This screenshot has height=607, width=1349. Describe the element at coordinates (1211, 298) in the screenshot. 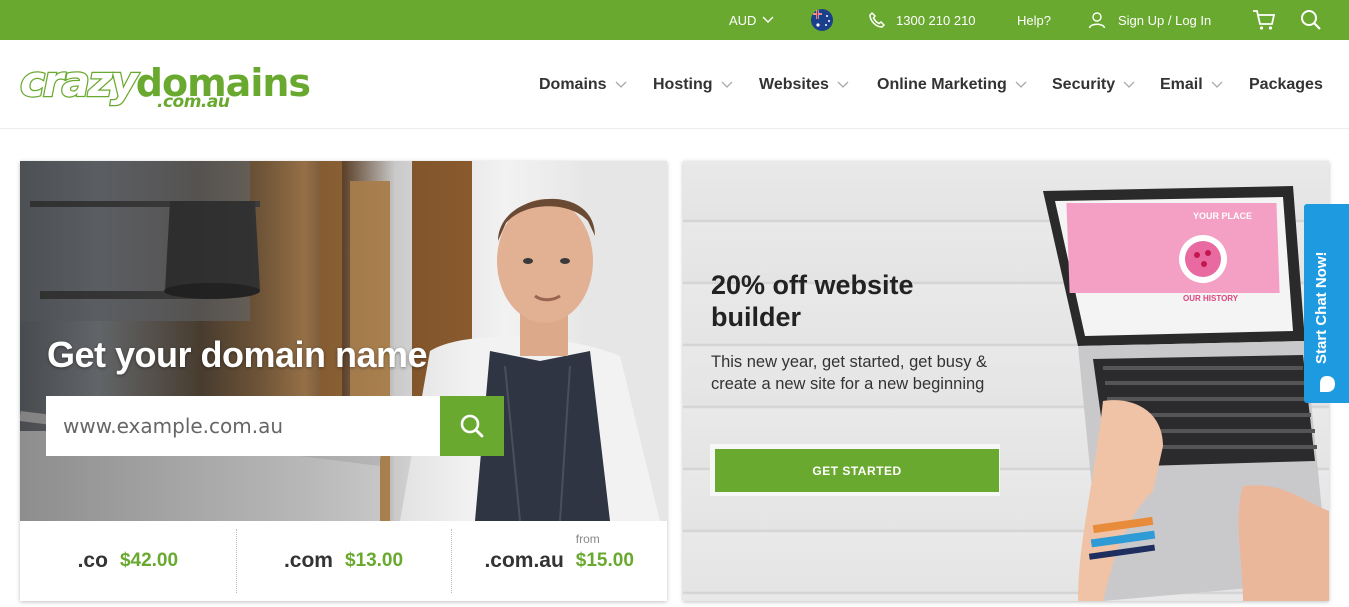

I see `screen-subheading: OUR HISTORY` at that location.